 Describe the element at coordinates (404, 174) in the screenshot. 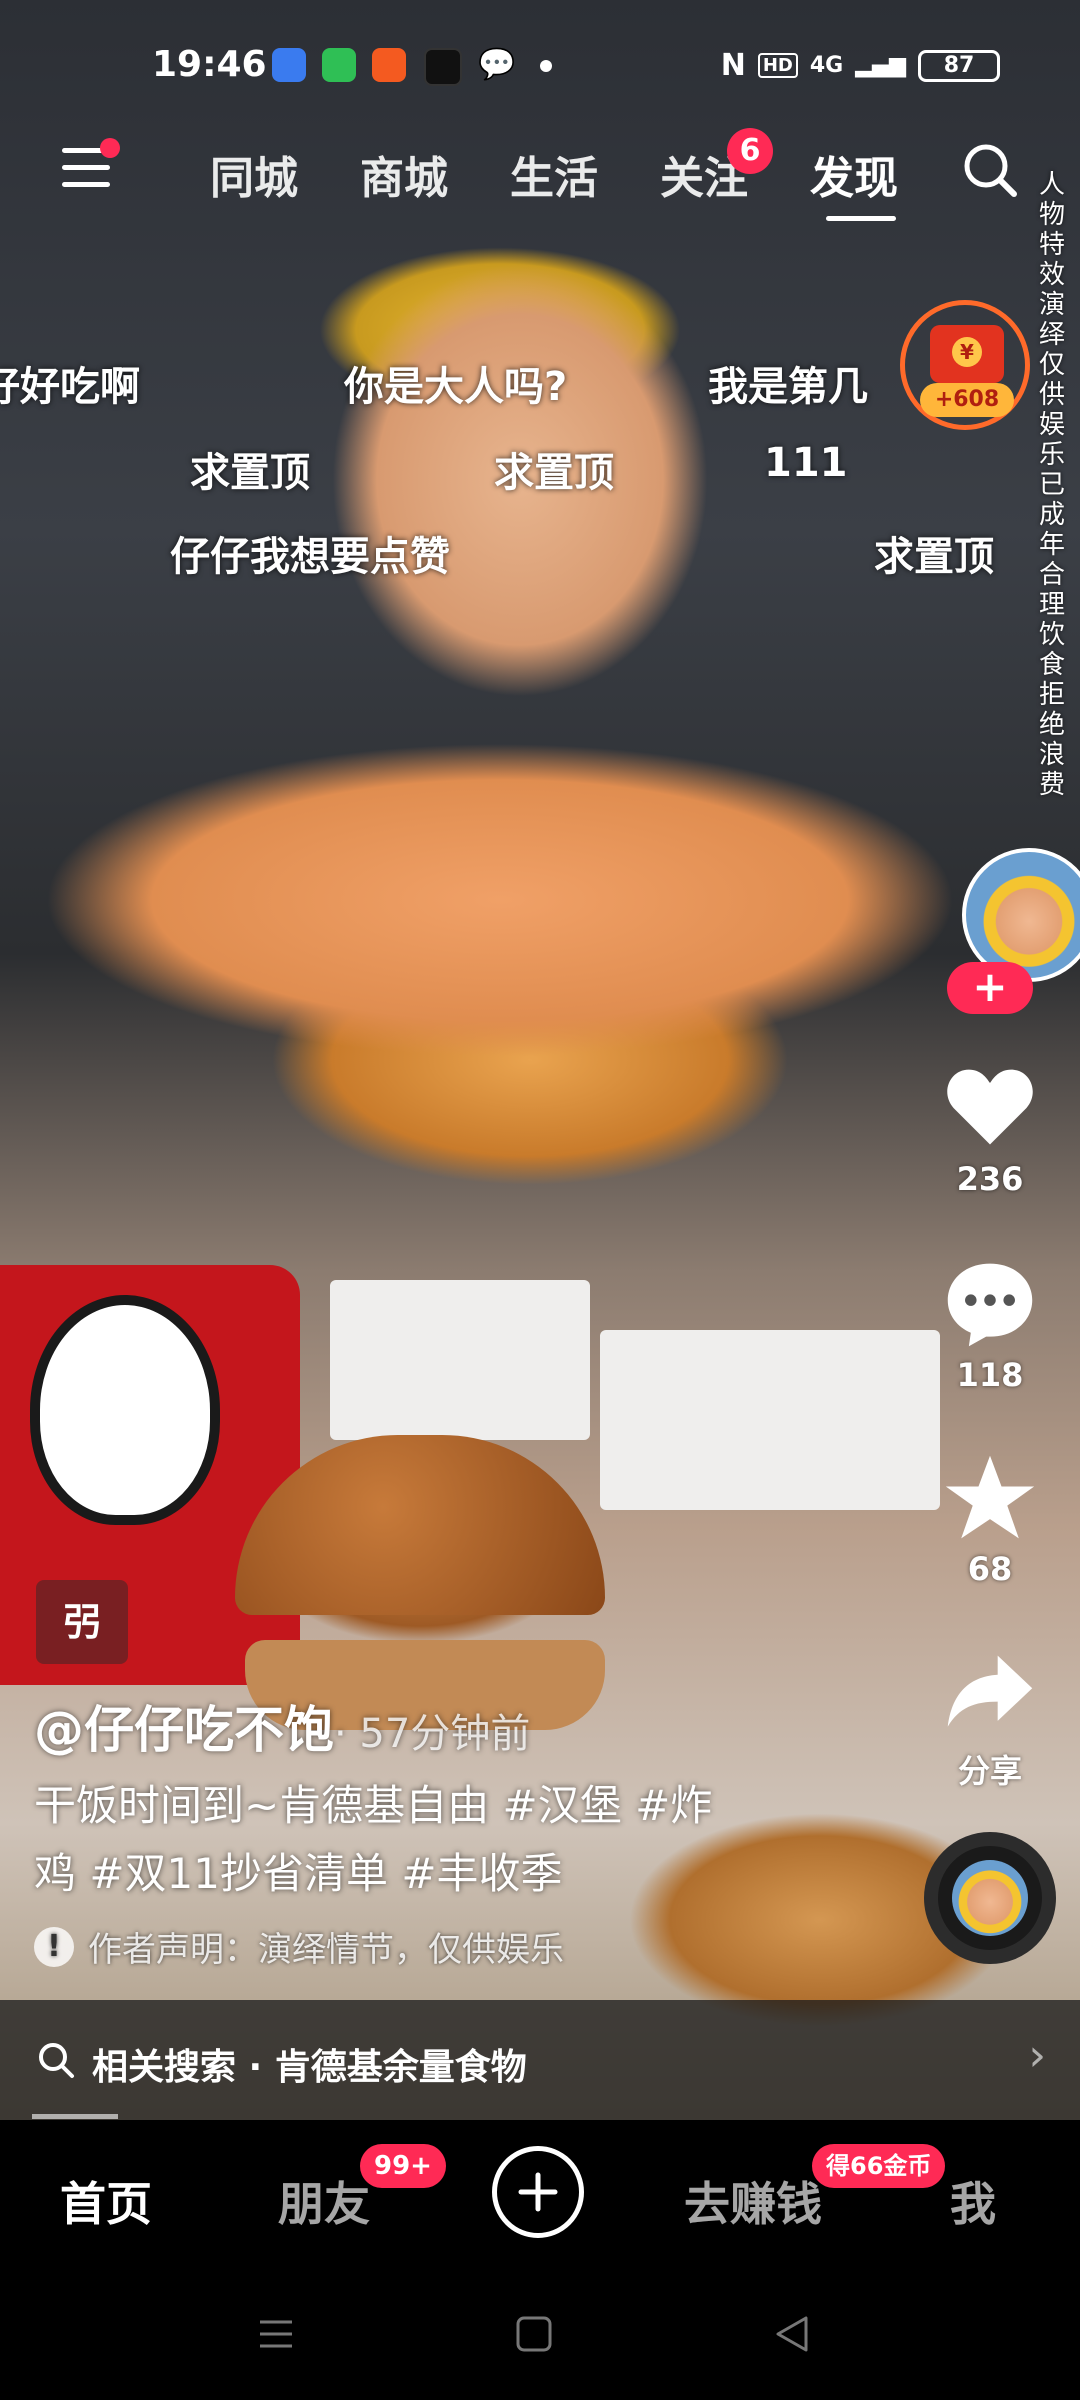

I see `tab-mall: 商城` at that location.